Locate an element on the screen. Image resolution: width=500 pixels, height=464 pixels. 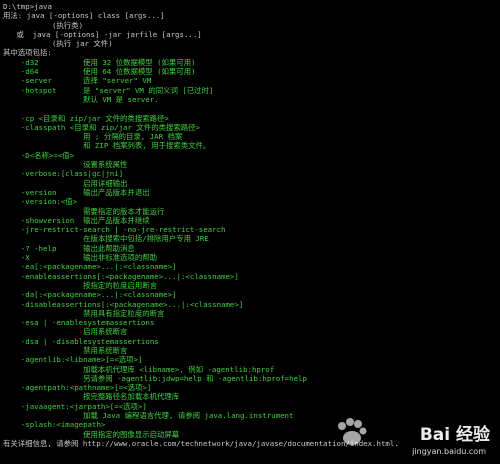
terminal-line: -hotspot 是 "server" VM 的同义词 [已过时] is located at coordinates (108, 90).